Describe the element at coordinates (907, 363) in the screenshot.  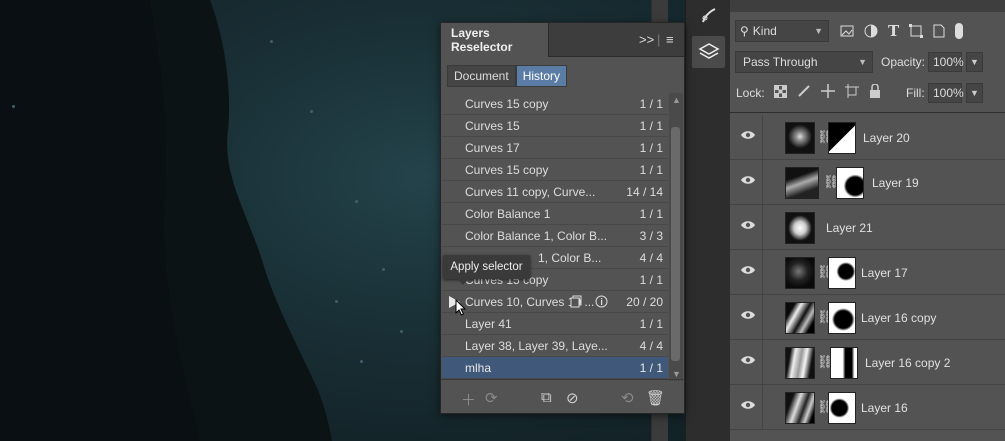
I see `layer-name: Layer 16 copy 2` at that location.